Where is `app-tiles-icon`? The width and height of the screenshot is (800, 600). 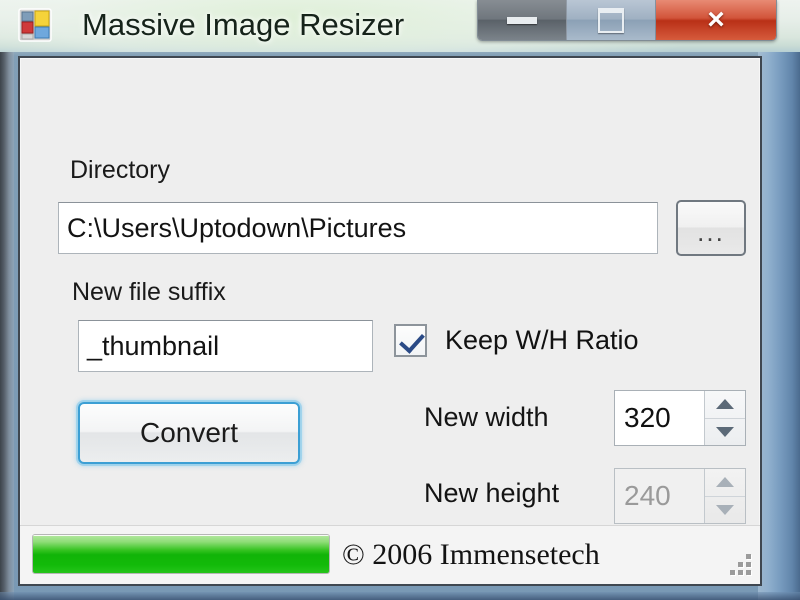 app-tiles-icon is located at coordinates (35, 25).